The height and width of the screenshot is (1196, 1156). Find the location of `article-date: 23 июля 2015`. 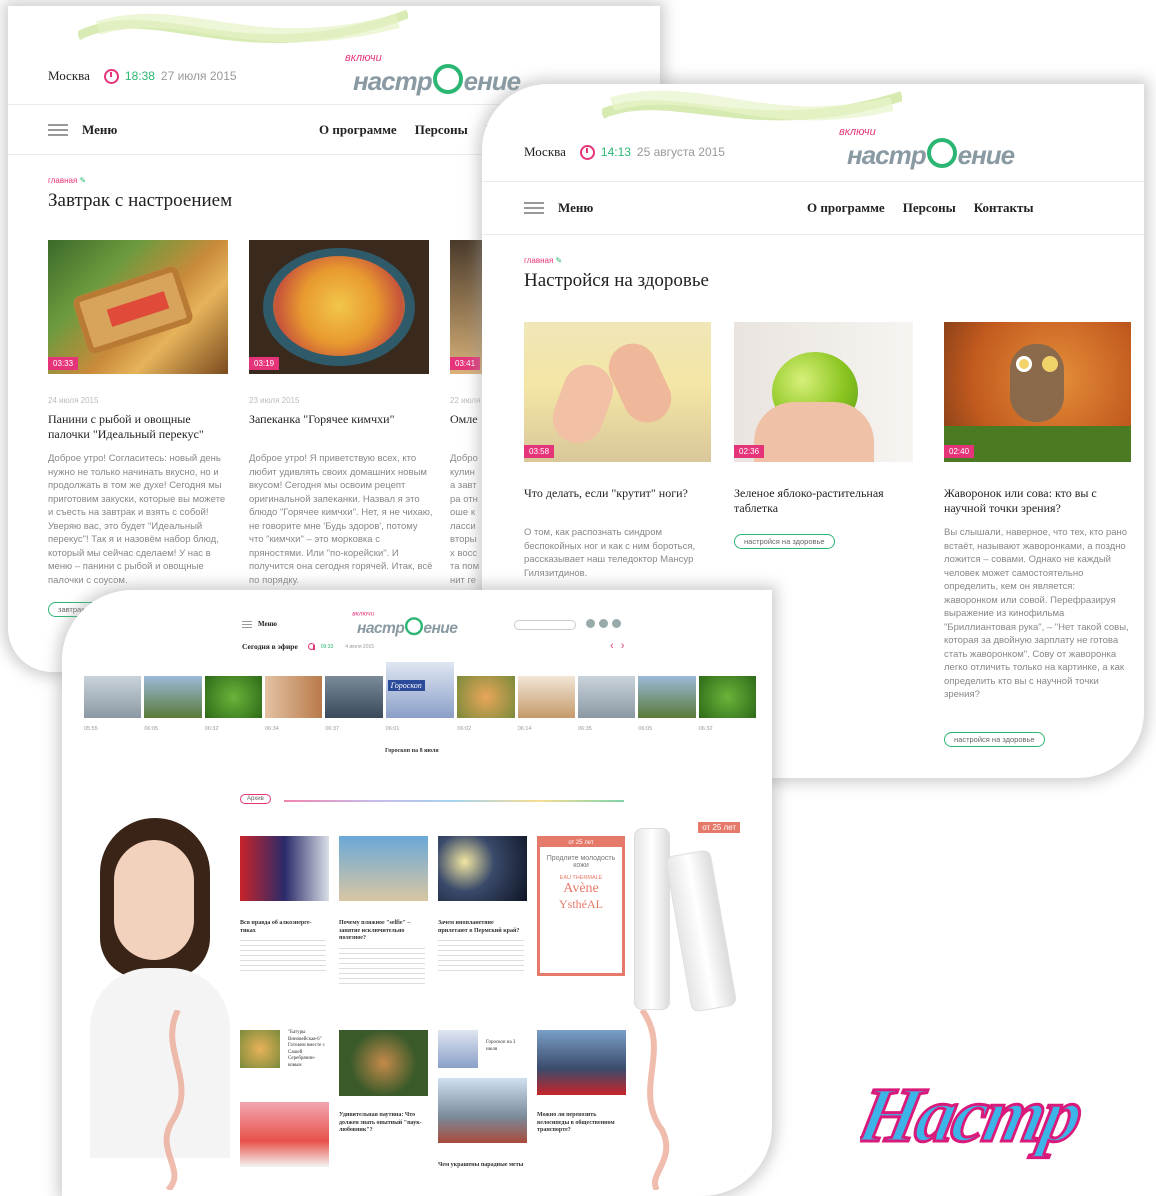

article-date: 23 июля 2015 is located at coordinates (274, 400).